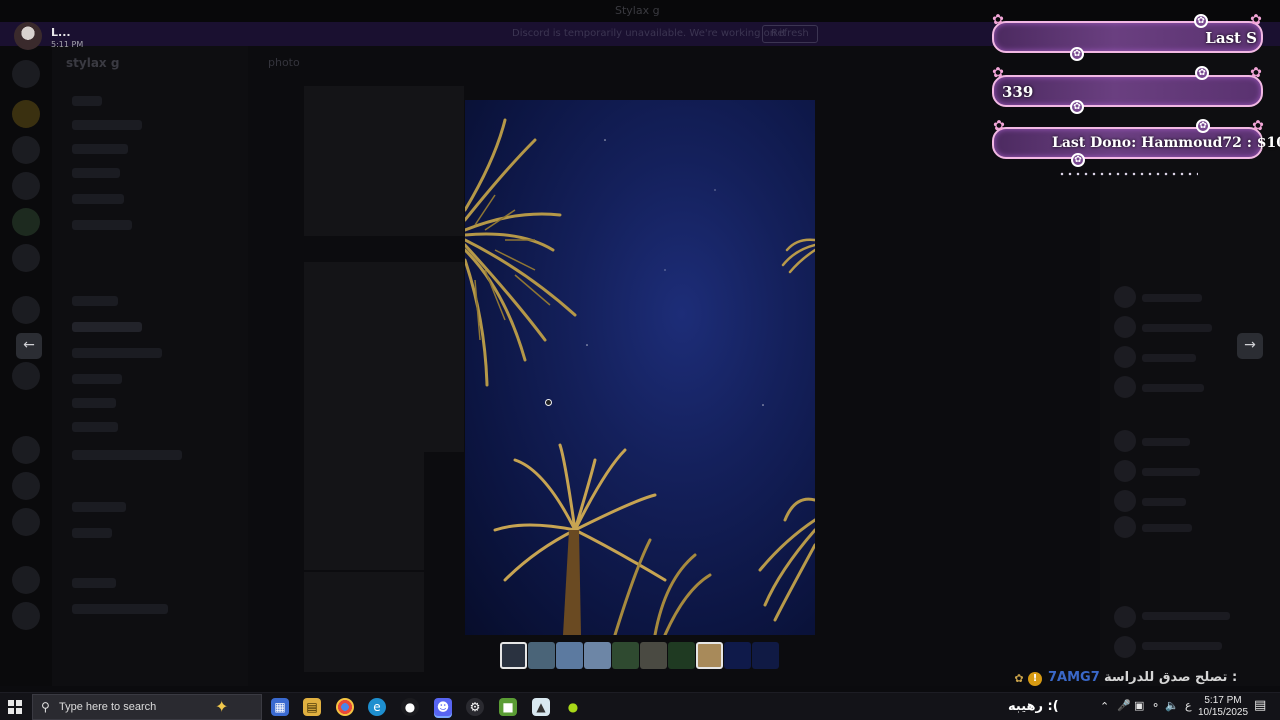 The image size is (1280, 720). I want to click on app-cube-icon: ▲, so click(541, 707).